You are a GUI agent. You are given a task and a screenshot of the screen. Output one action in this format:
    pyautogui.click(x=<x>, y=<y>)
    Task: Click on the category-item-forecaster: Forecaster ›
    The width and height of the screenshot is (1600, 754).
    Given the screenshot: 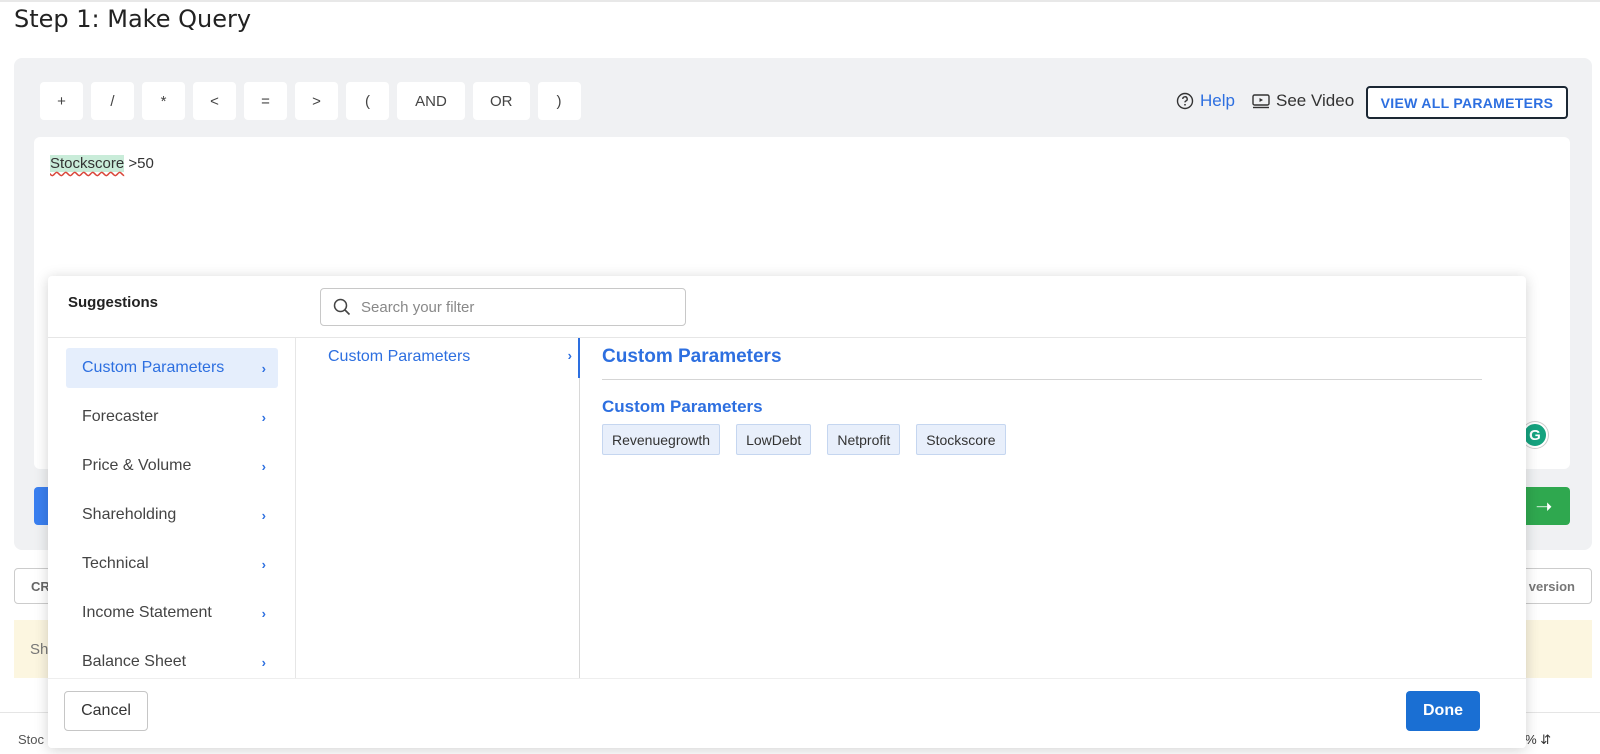 What is the action you would take?
    pyautogui.click(x=172, y=417)
    